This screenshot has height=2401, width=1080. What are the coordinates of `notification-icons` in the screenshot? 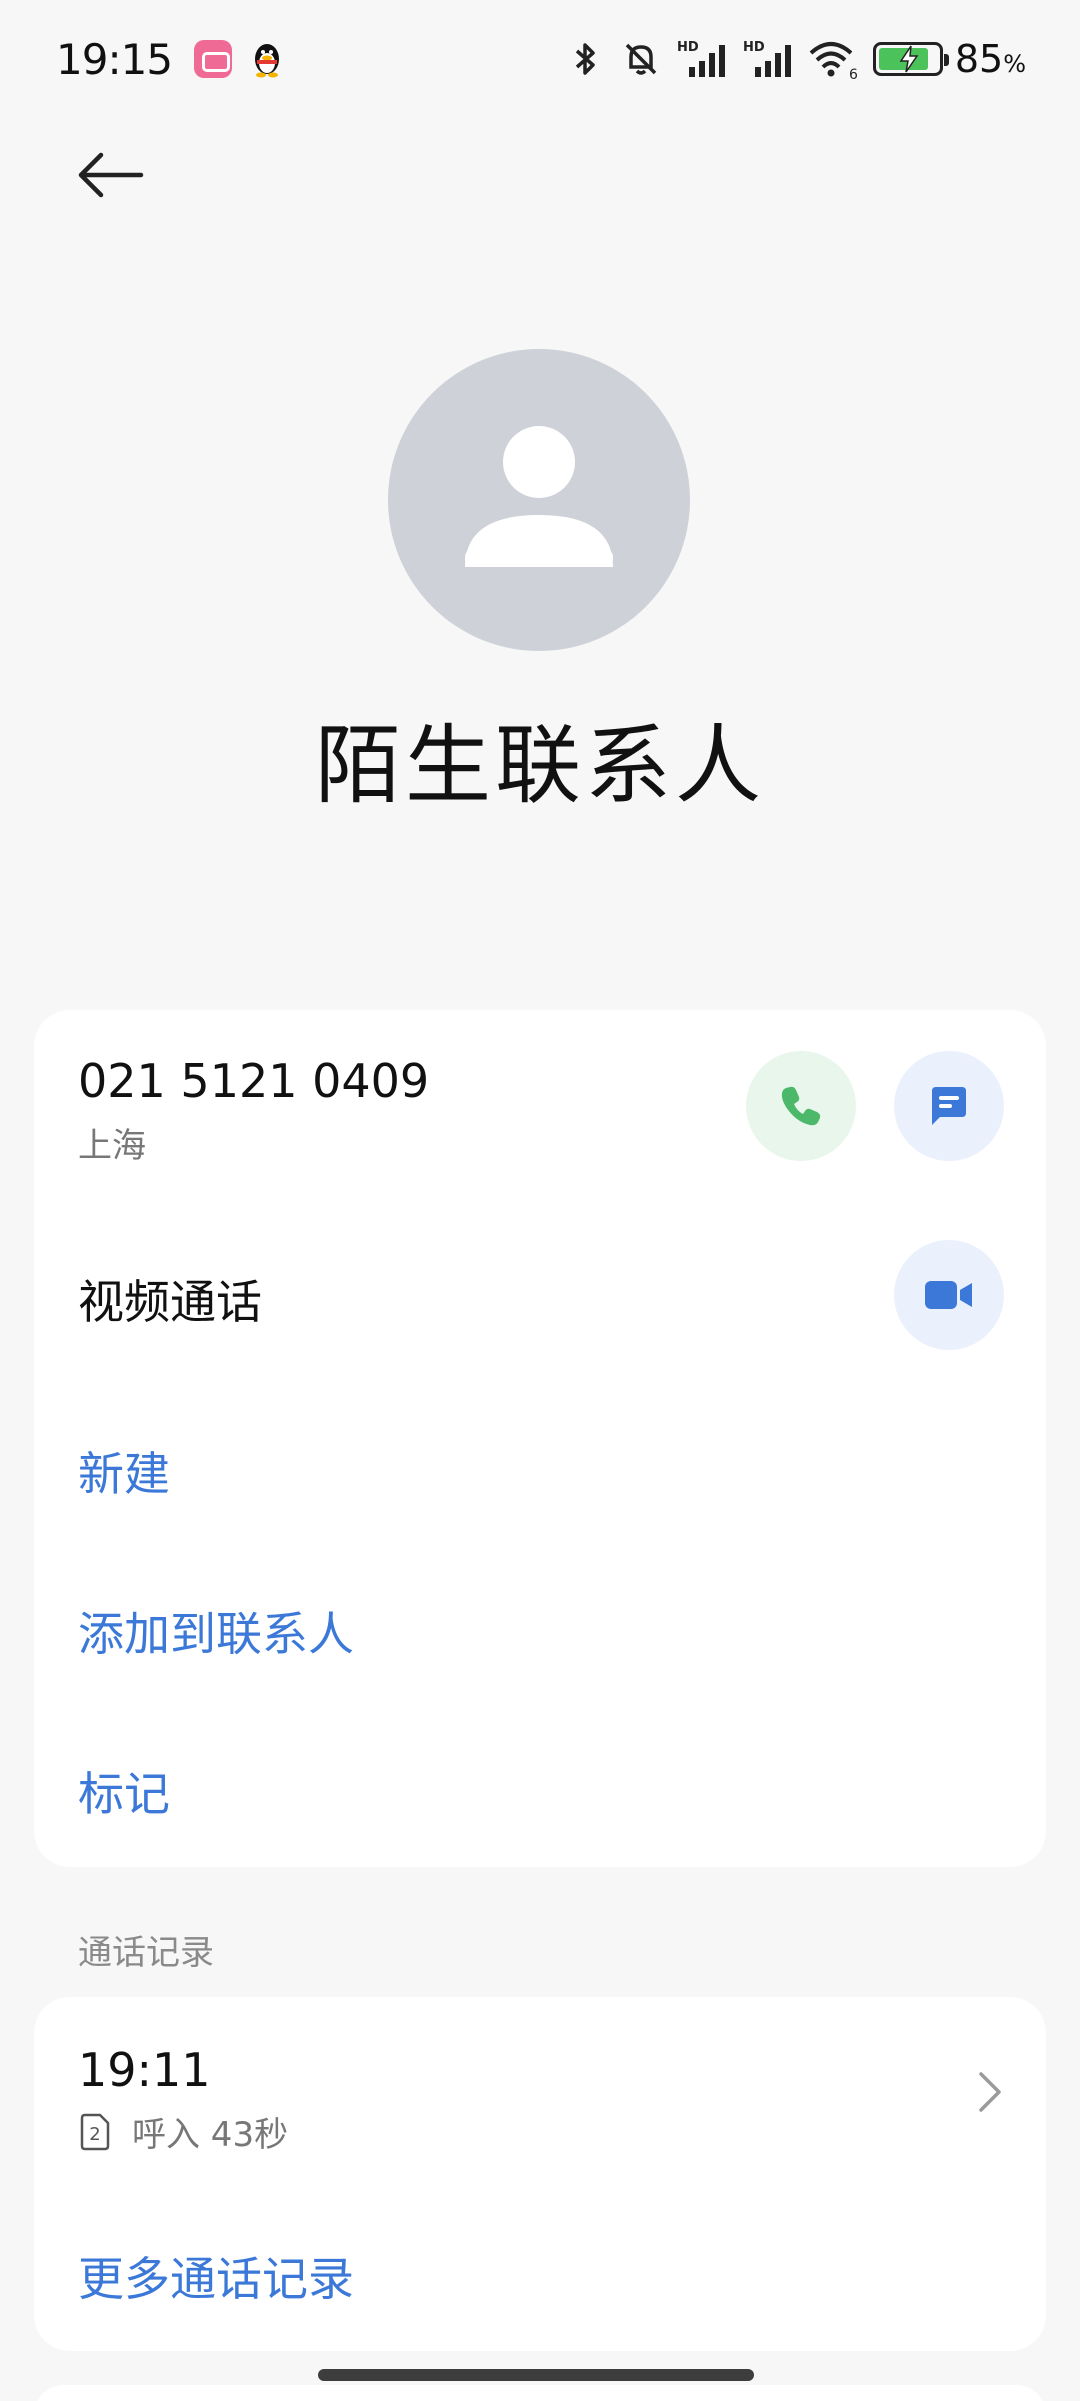 It's located at (239, 59).